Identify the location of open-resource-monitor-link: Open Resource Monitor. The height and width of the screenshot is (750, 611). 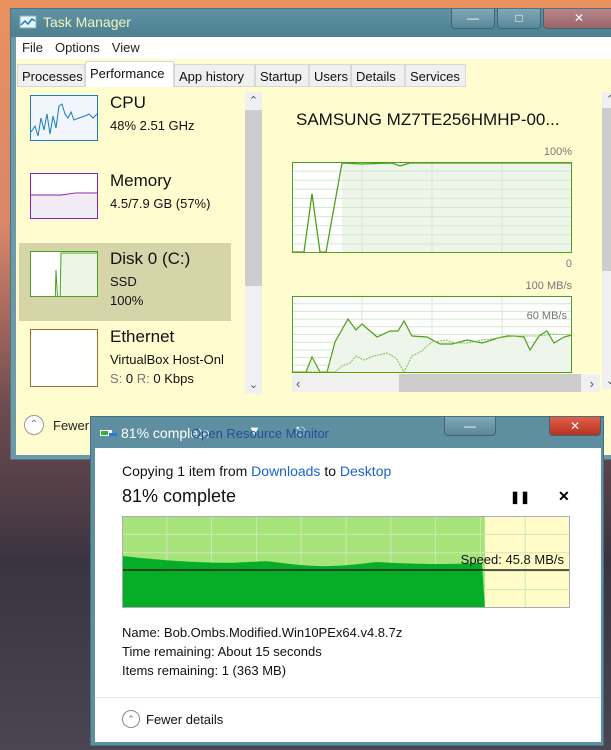
(260, 433).